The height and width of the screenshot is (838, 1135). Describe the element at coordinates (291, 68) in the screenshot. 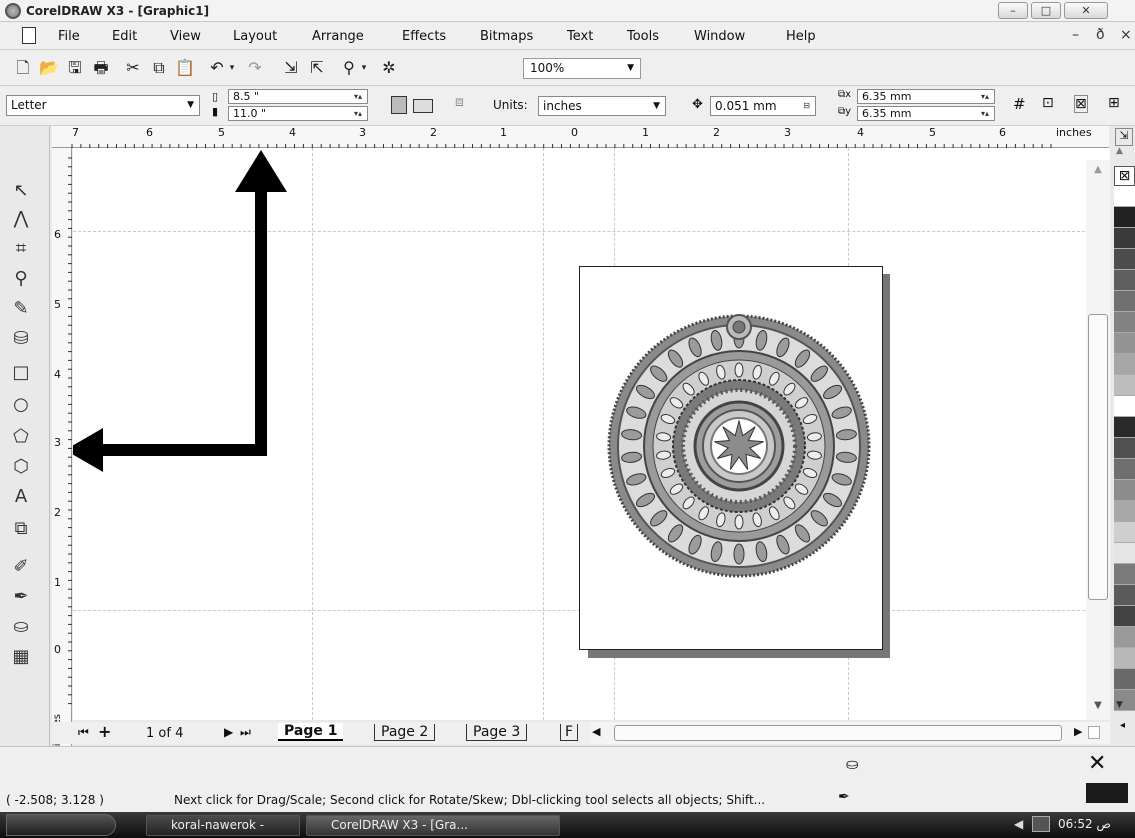

I see `import-icon: ⇲` at that location.